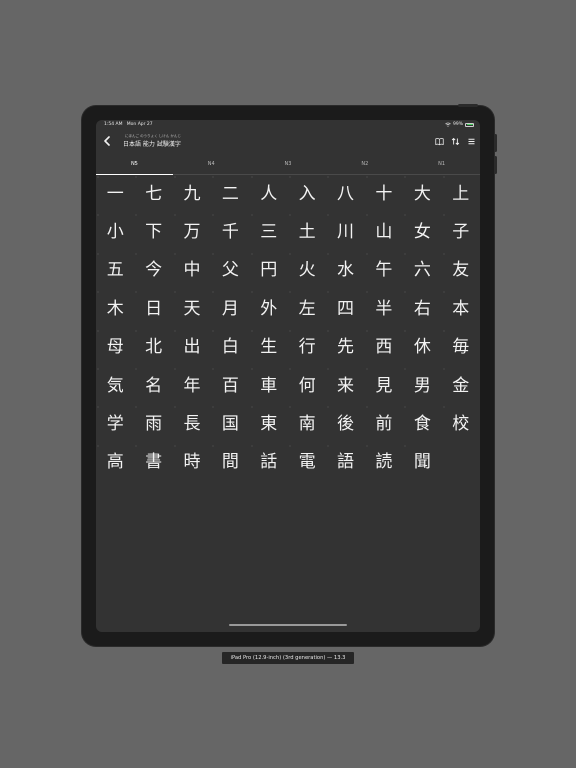 This screenshot has height=768, width=576. I want to click on kanji-cell: 七, so click(153, 194).